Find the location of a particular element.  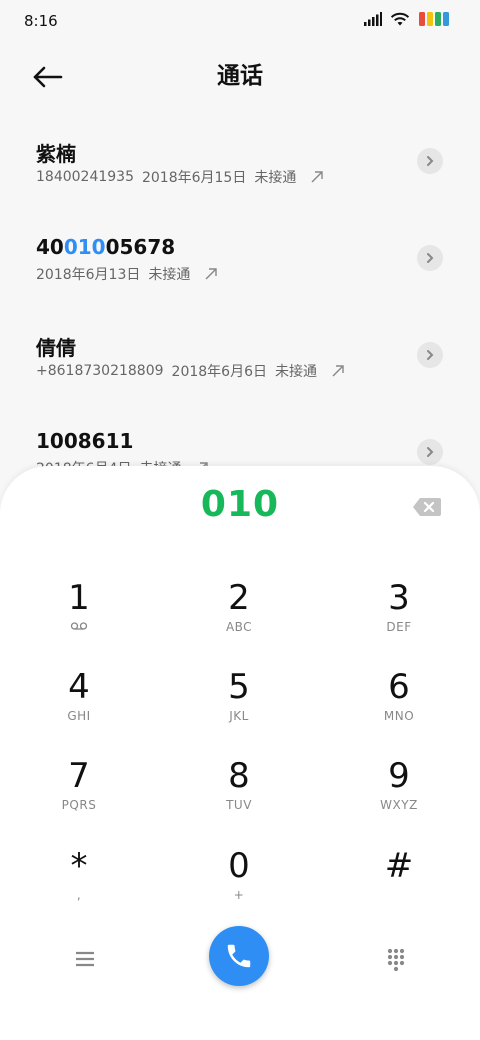

status-icons is located at coordinates (407, 19).